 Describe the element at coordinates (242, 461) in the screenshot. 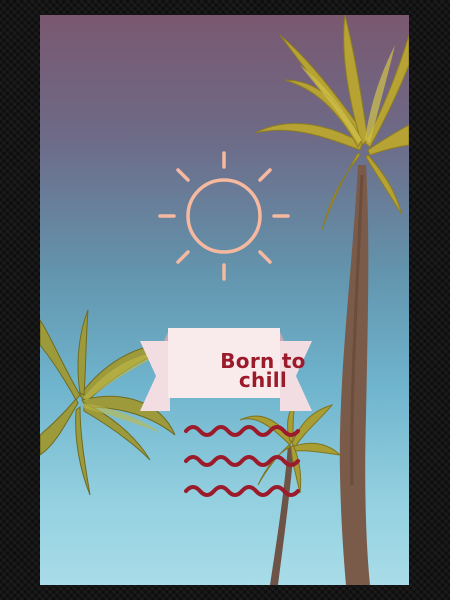

I see `waves-icon` at that location.